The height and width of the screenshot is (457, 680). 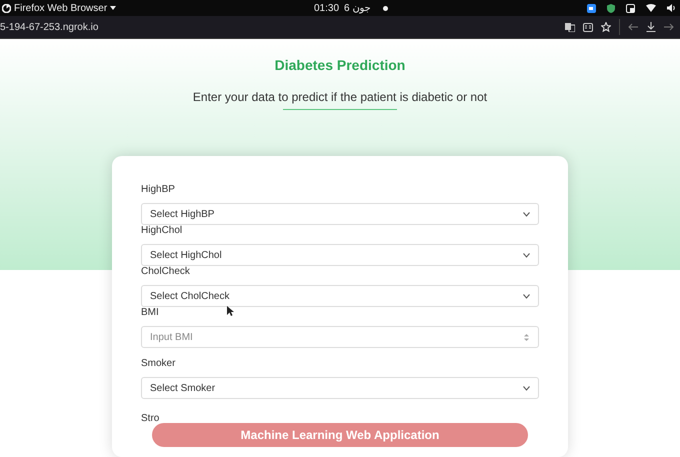 I want to click on field-label: Smoker, so click(x=158, y=364).